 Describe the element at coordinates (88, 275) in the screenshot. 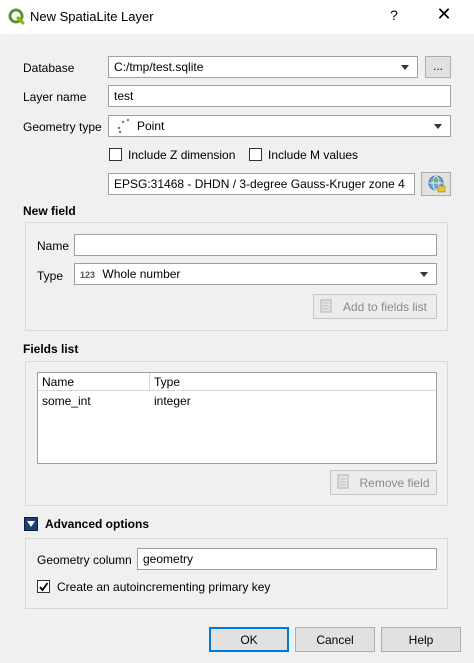

I see `integer-type-icon: 123` at that location.